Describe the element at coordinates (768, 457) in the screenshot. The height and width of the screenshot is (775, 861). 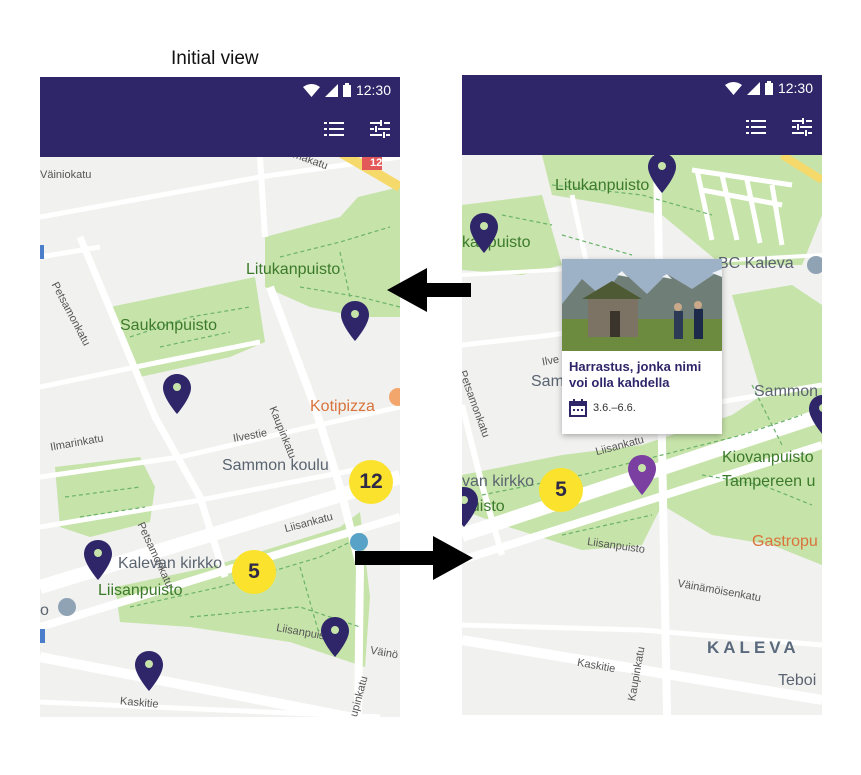
I see `park-label-kiovanpuisto: Kiovanpuisto` at that location.